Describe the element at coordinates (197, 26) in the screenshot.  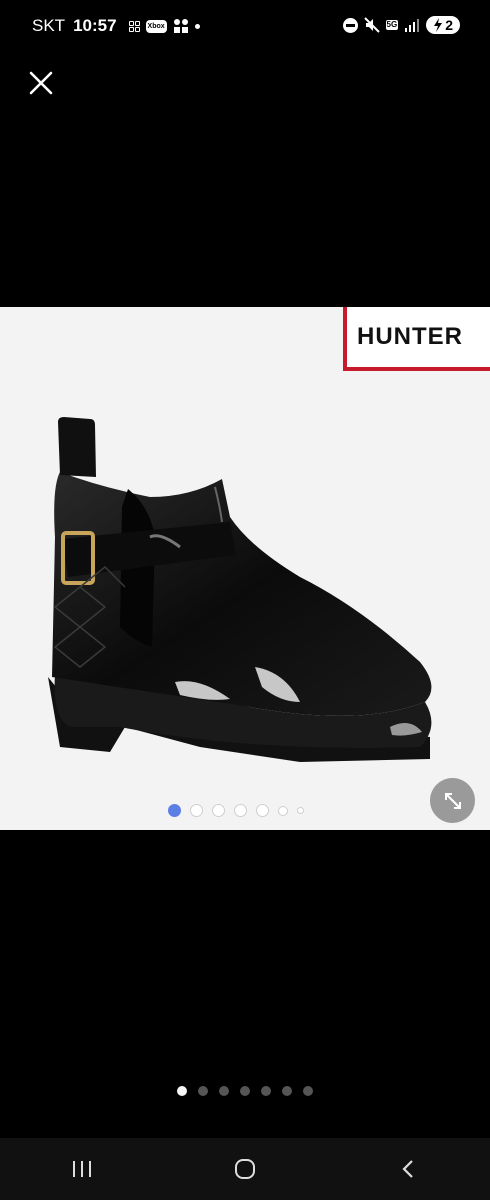
I see `more-notifications-dot` at that location.